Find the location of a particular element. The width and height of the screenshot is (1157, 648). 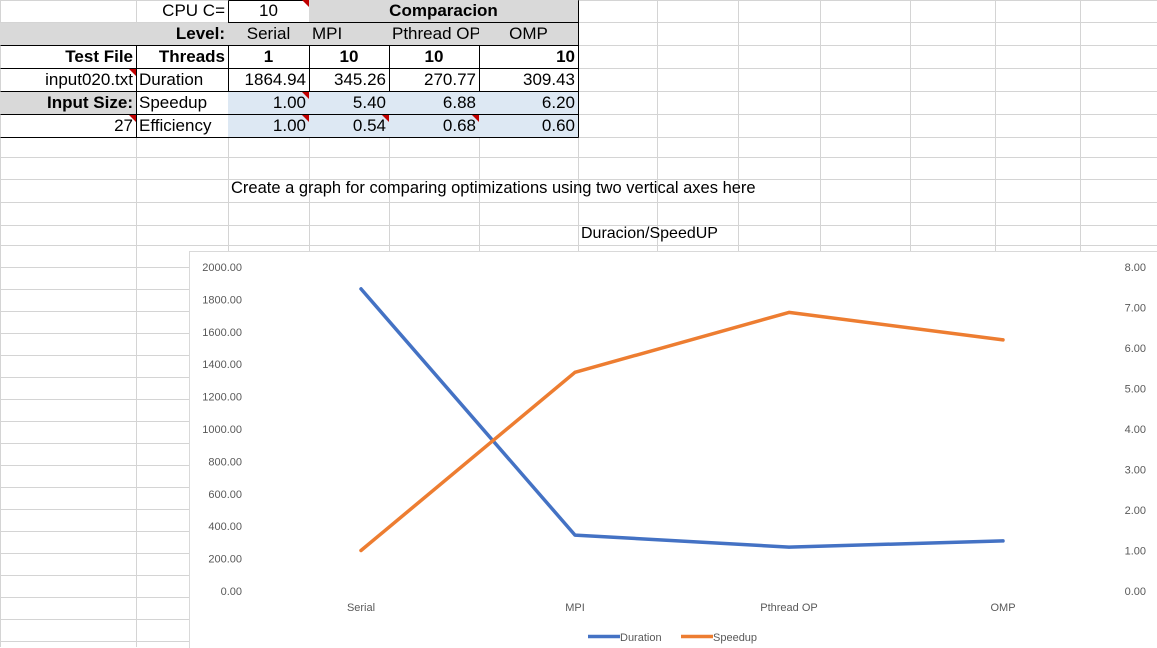

efficiency-serial: 1.00 is located at coordinates (268, 126).